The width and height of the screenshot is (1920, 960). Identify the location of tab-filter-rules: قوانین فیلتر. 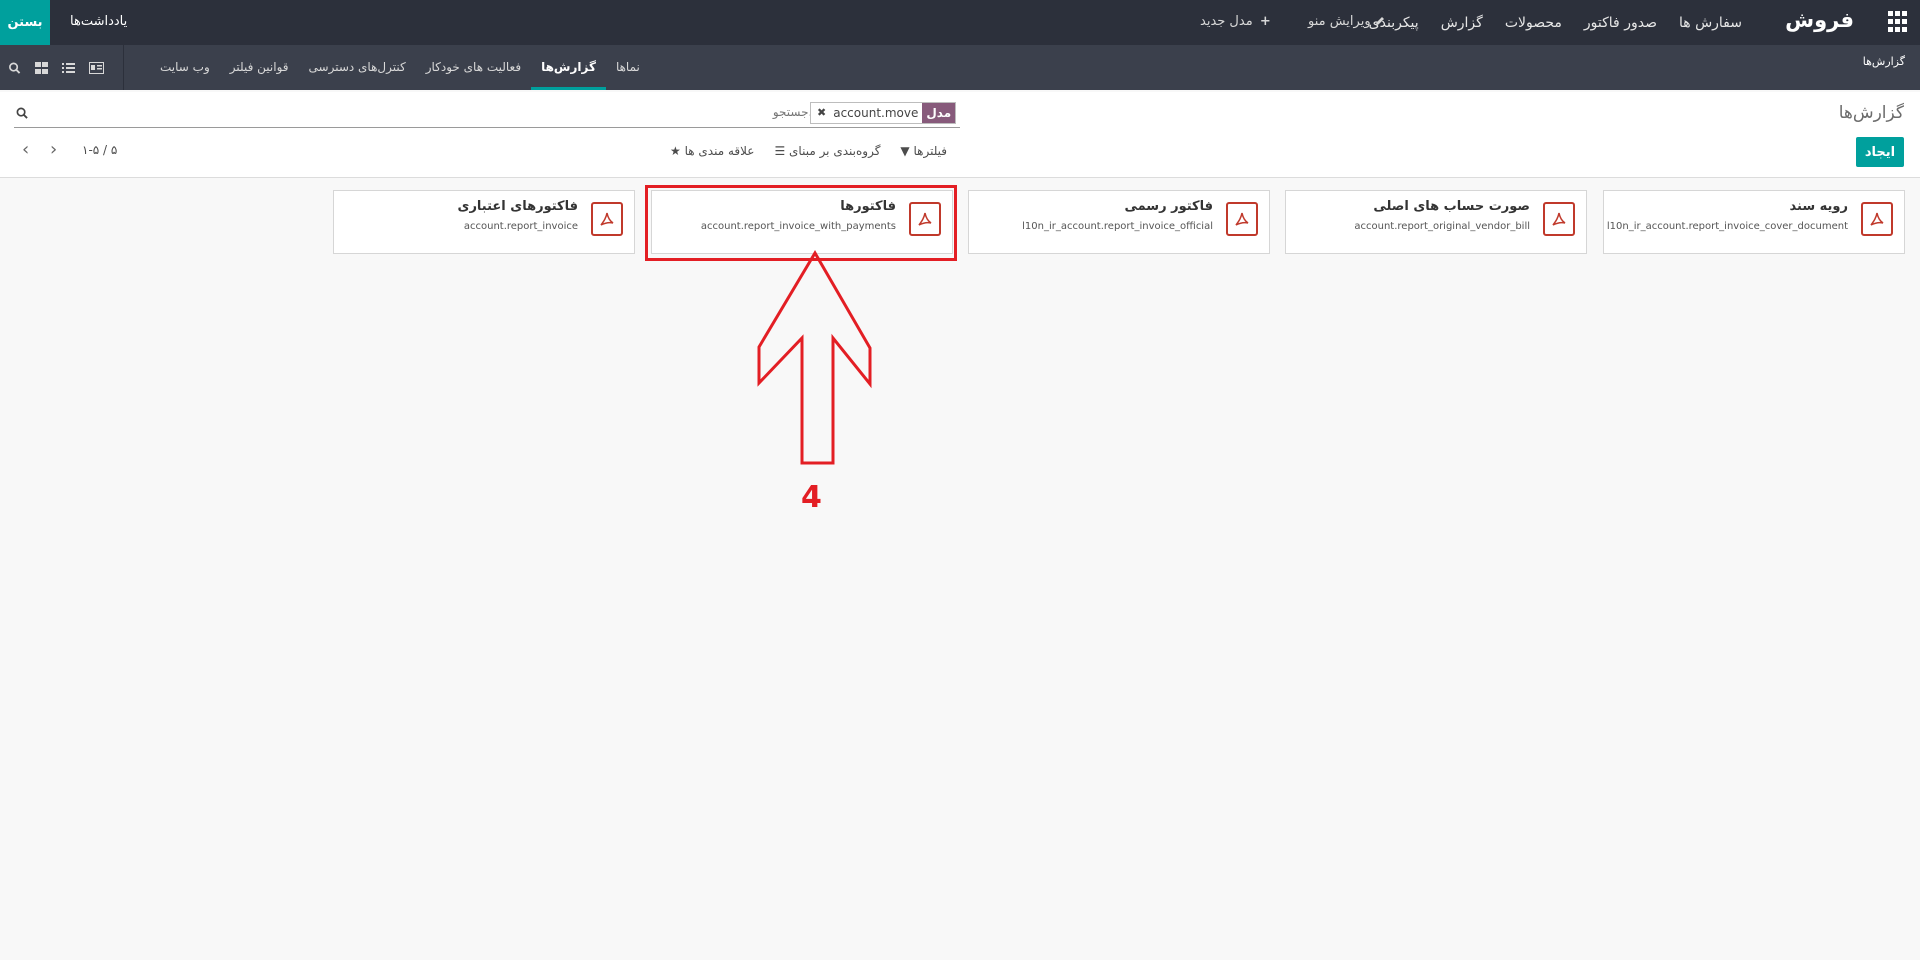
(259, 67).